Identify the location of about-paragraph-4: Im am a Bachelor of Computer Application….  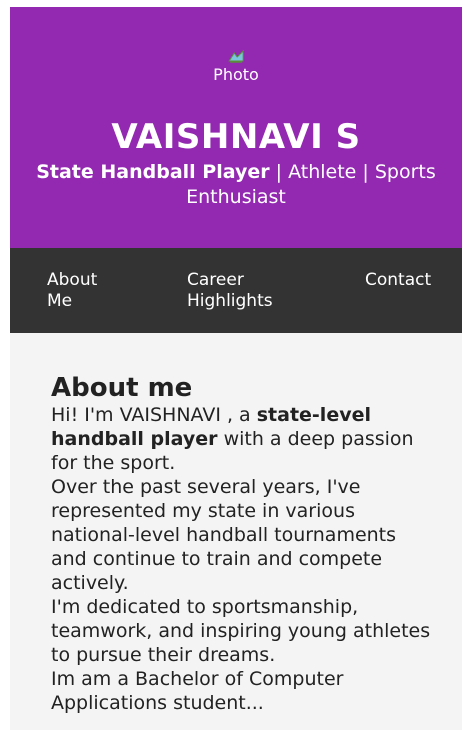
(197, 691).